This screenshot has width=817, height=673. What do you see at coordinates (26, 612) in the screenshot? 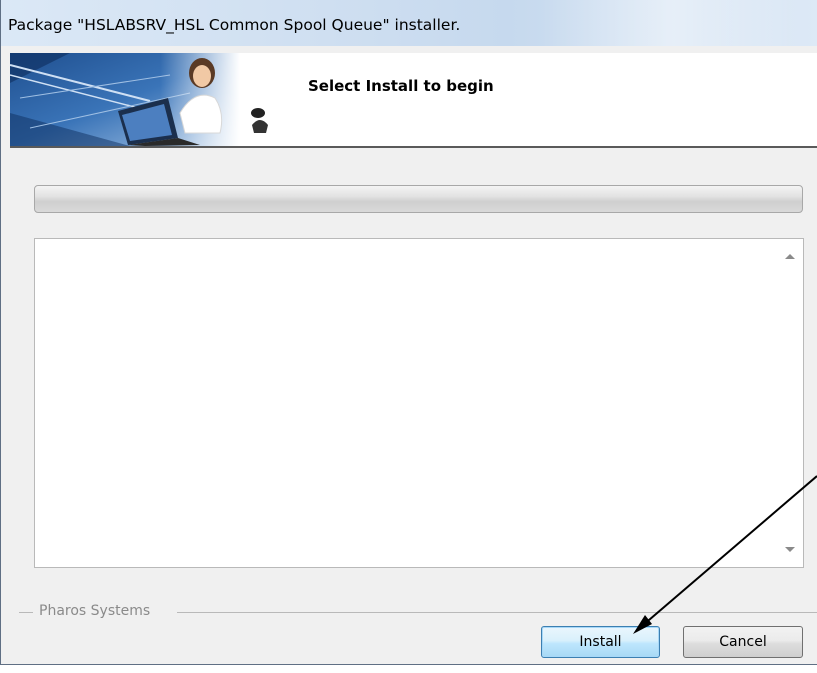
I see `group-divider-left` at bounding box center [26, 612].